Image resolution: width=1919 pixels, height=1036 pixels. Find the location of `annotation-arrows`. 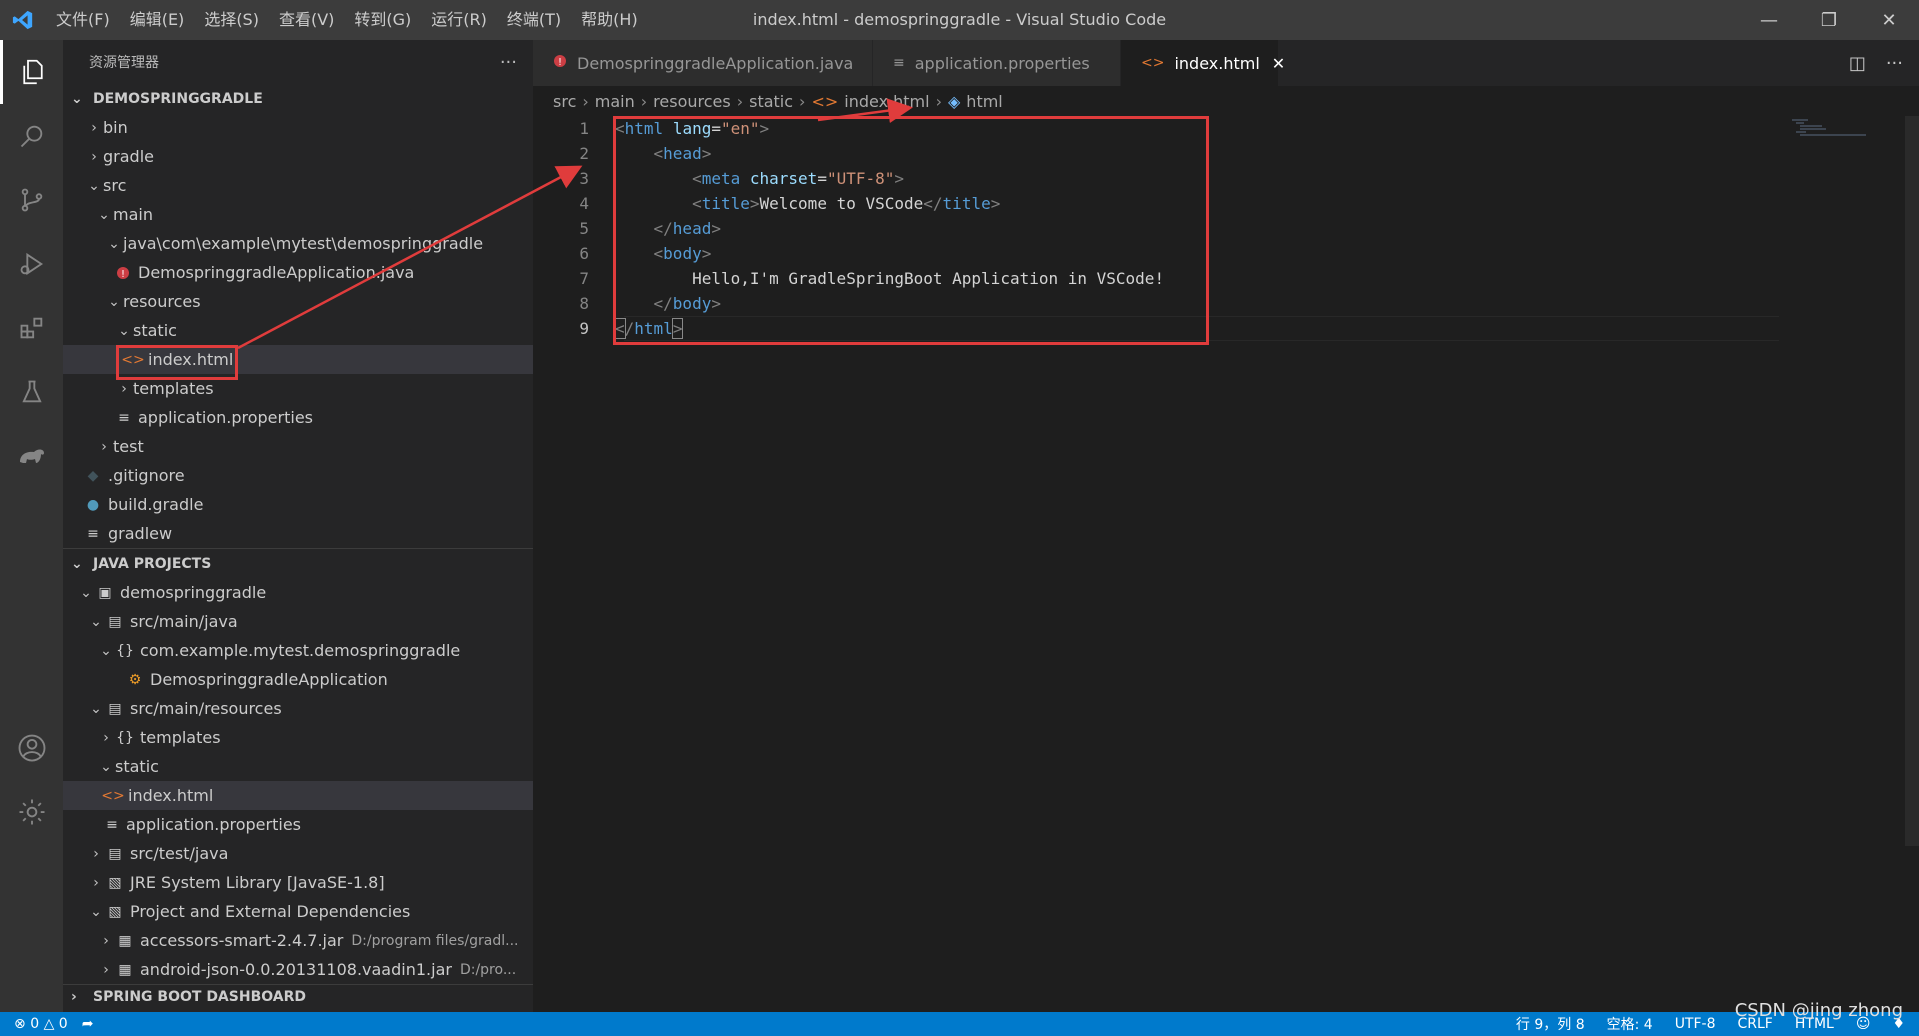

annotation-arrows is located at coordinates (575, 224).